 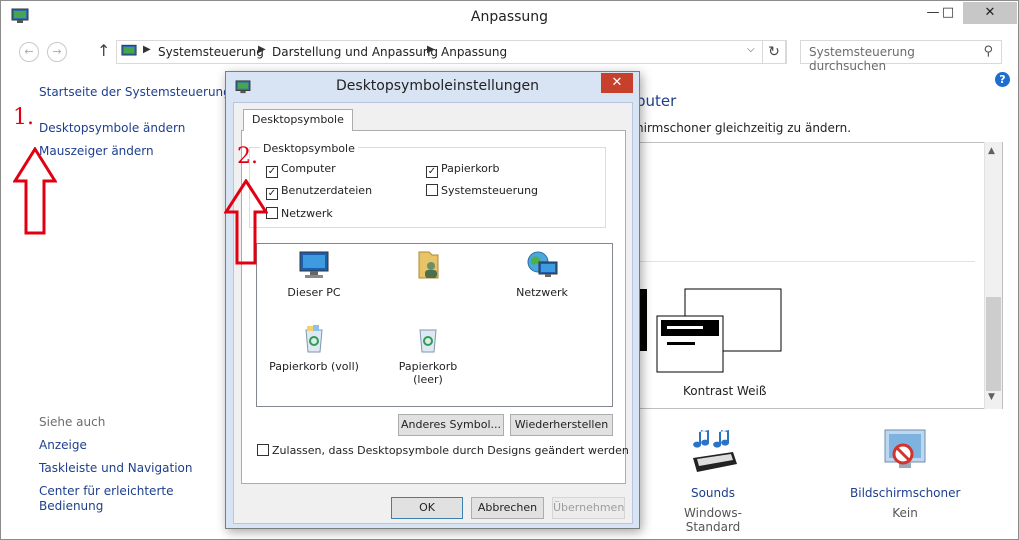 What do you see at coordinates (715, 451) in the screenshot?
I see `sounds-icon` at bounding box center [715, 451].